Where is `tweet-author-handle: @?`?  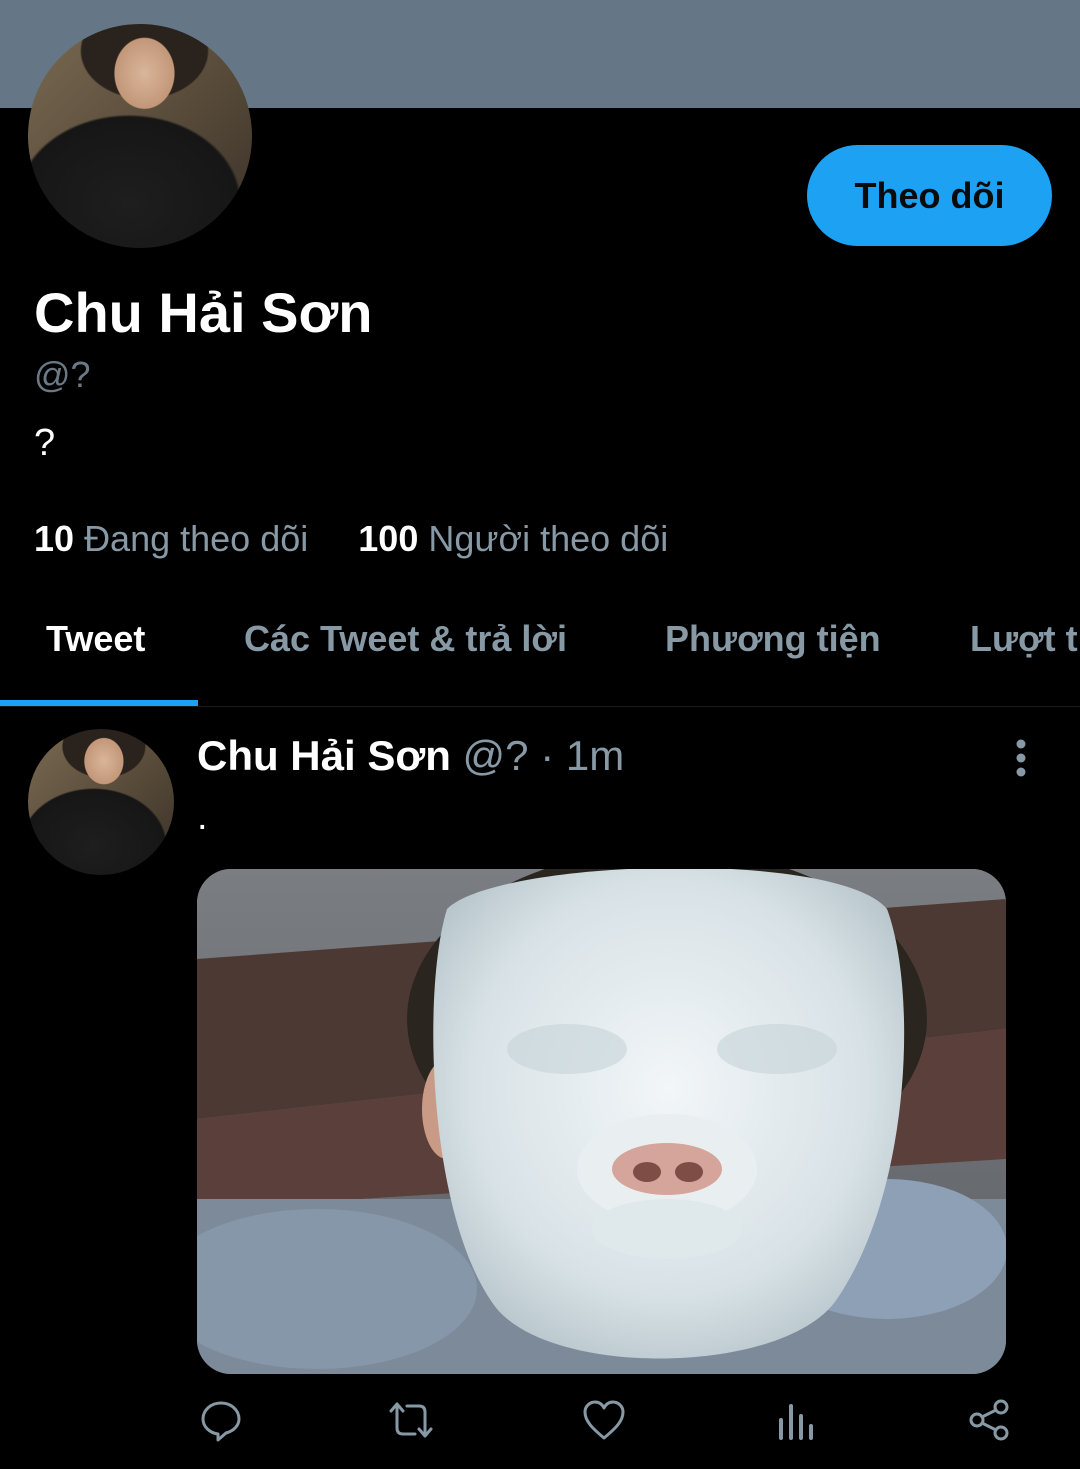 tweet-author-handle: @? is located at coordinates (496, 755).